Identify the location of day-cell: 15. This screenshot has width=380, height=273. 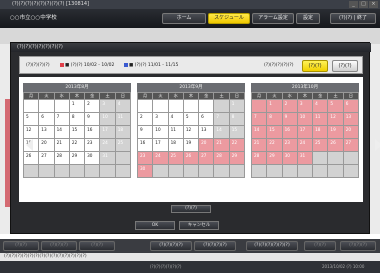
(236, 132).